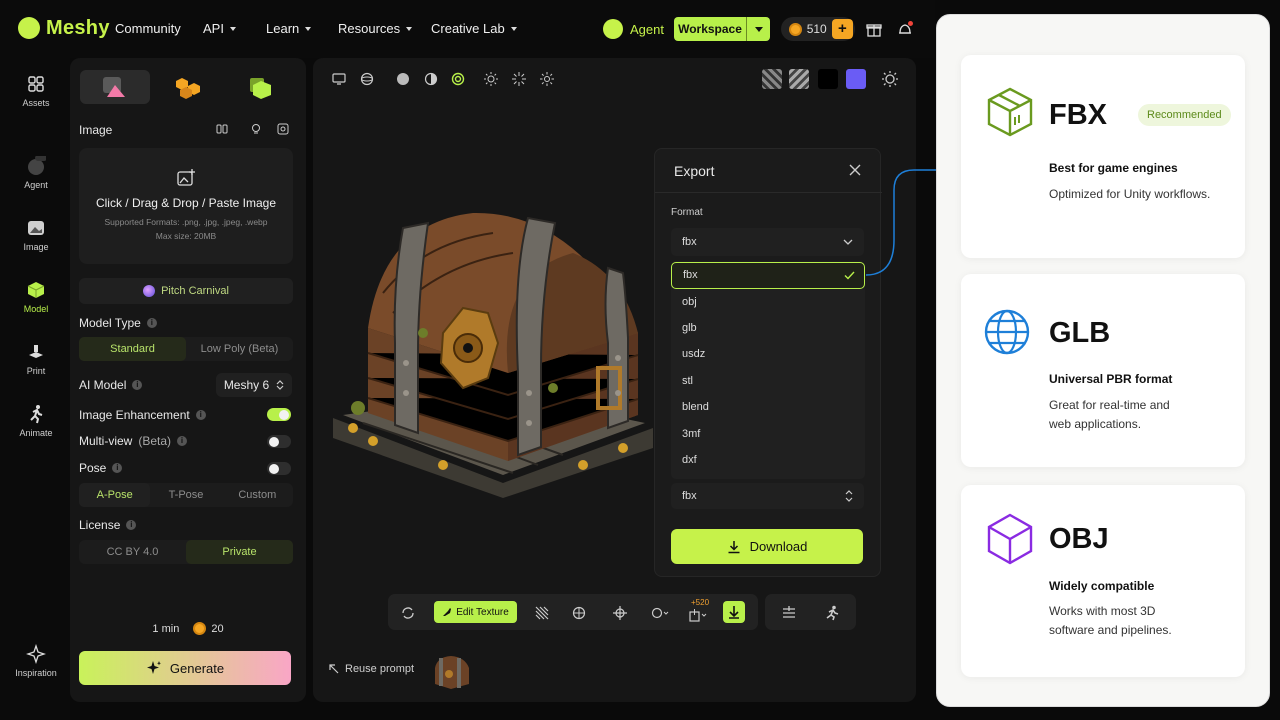 Image resolution: width=1280 pixels, height=720 pixels. What do you see at coordinates (905, 29) in the screenshot?
I see `bell-icon` at bounding box center [905, 29].